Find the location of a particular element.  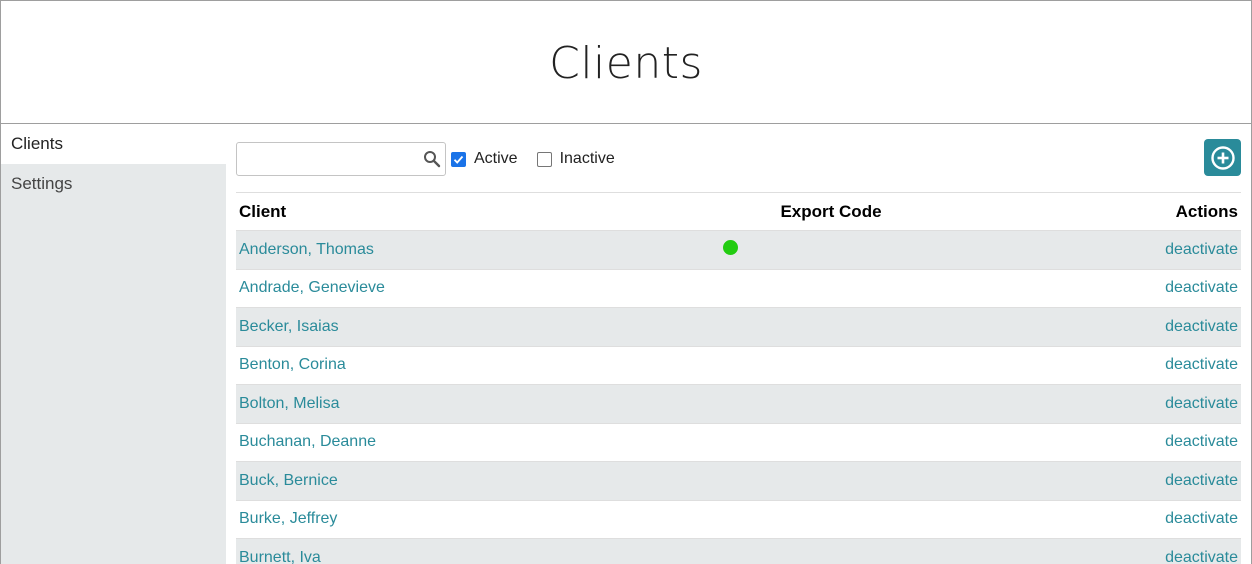

search-input is located at coordinates (327, 159).